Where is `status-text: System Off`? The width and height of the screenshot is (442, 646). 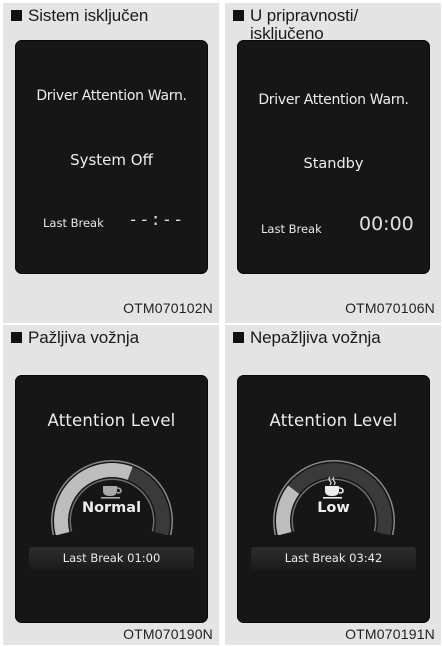 status-text: System Off is located at coordinates (111, 160).